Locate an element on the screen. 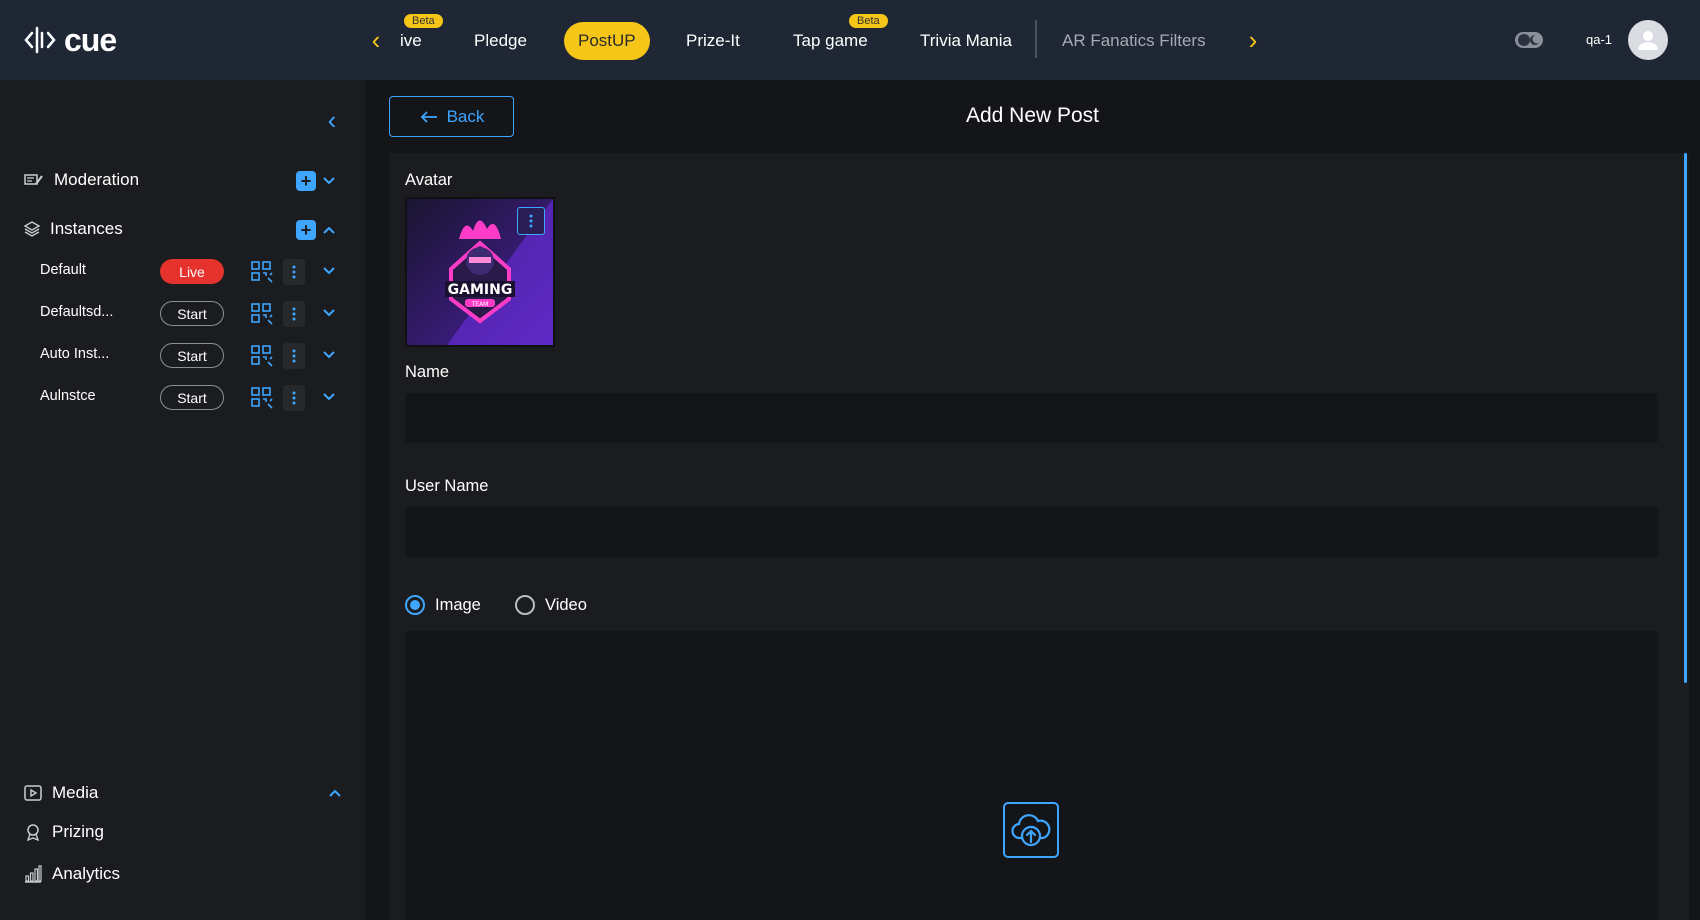 The width and height of the screenshot is (1700, 920). nav-item-label: Prize-It is located at coordinates (713, 40).